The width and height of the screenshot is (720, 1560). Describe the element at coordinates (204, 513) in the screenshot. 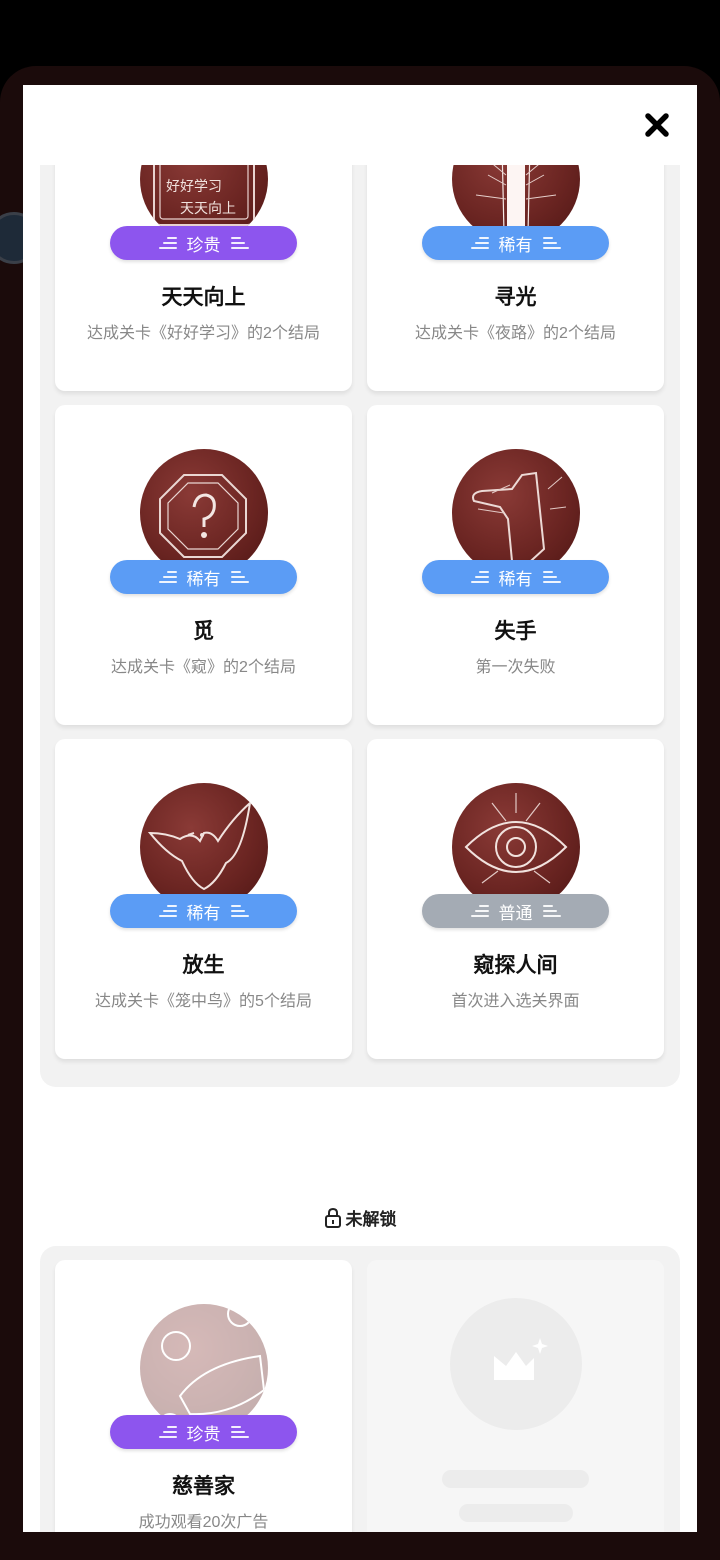

I see `medal-search-icon` at that location.